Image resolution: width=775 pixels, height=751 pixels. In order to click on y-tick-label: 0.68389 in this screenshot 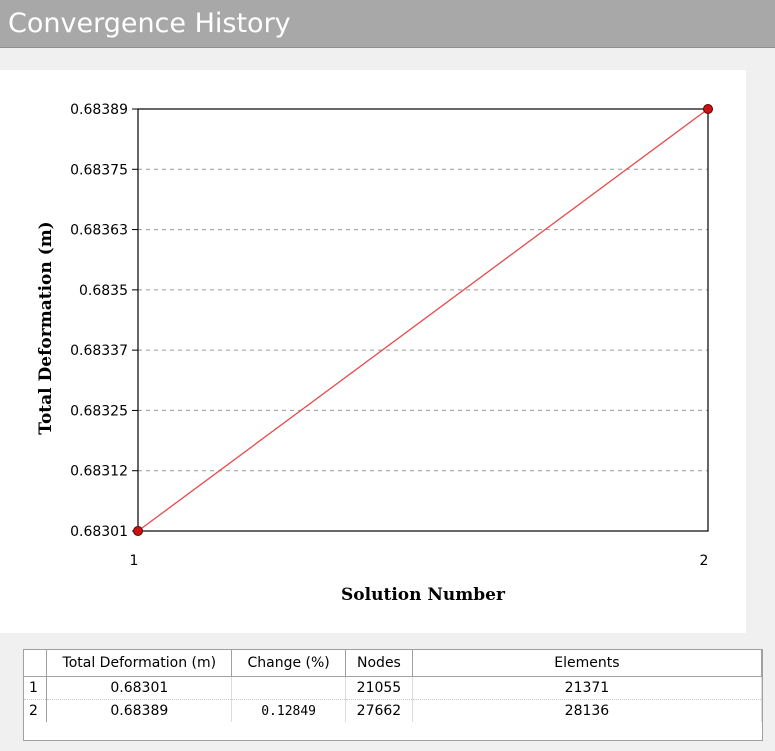, I will do `click(99, 110)`.